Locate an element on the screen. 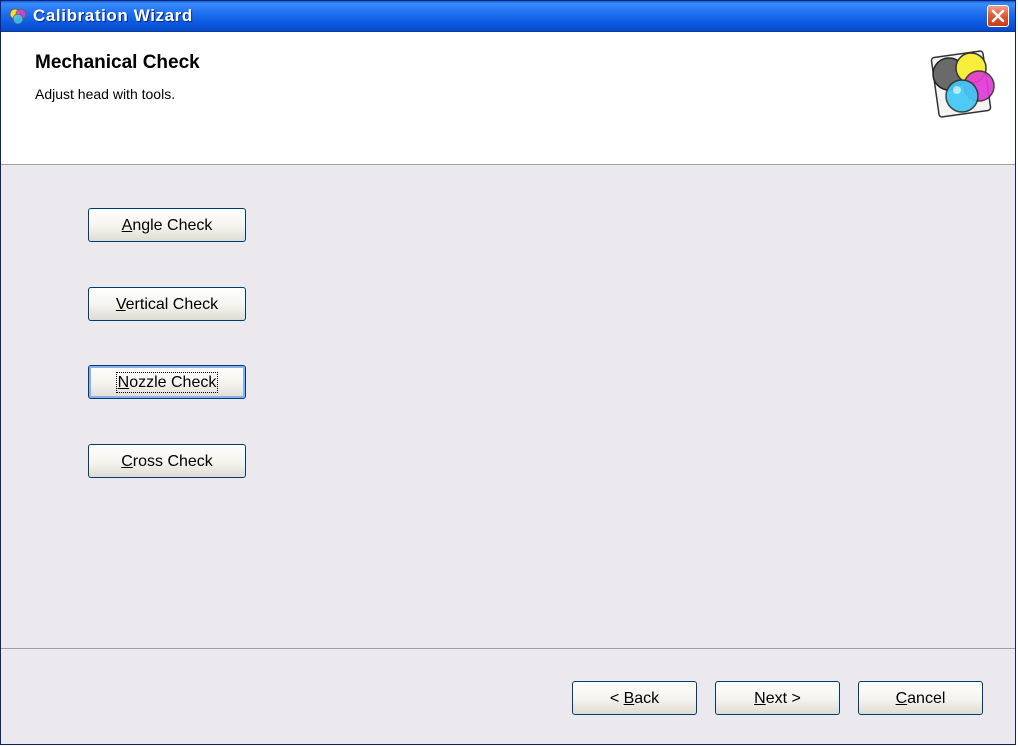  angle-check-button: Angle Check is located at coordinates (167, 225).